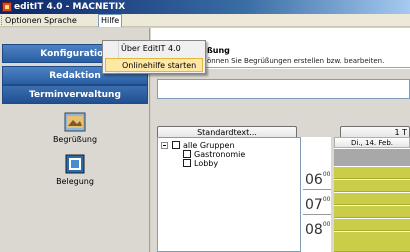 The image size is (410, 252). What do you see at coordinates (154, 57) in the screenshot?
I see `help-menu-dropdown: Über EditIT 4.0 Onlinehilfe starten` at bounding box center [154, 57].